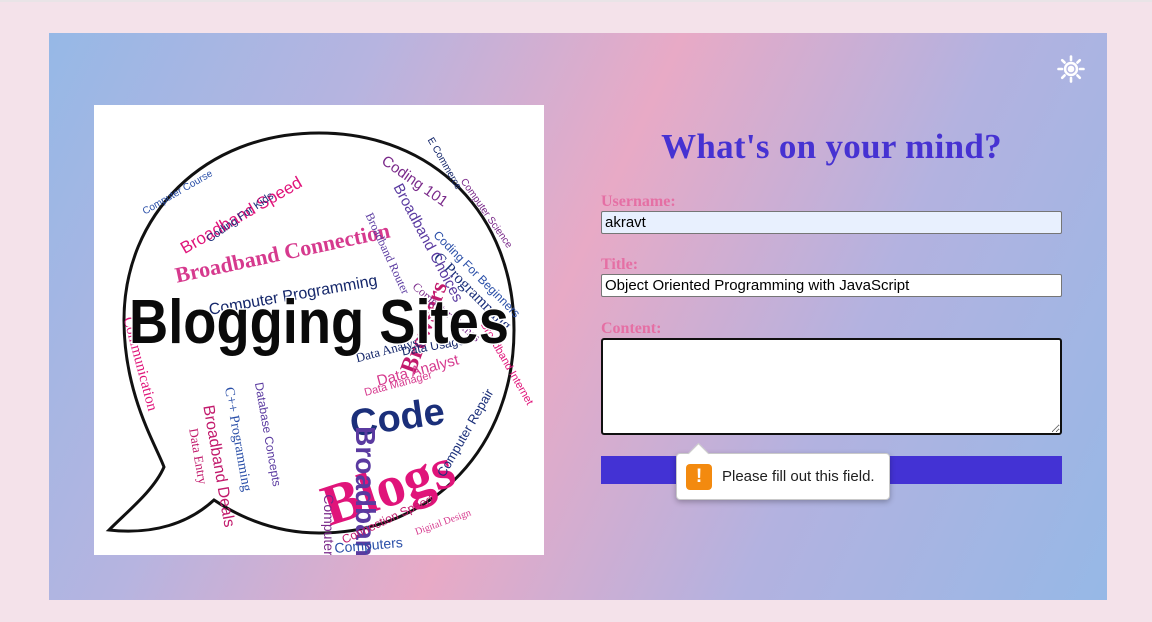 This screenshot has width=1152, height=622. Describe the element at coordinates (831, 285) in the screenshot. I see `title-input` at that location.